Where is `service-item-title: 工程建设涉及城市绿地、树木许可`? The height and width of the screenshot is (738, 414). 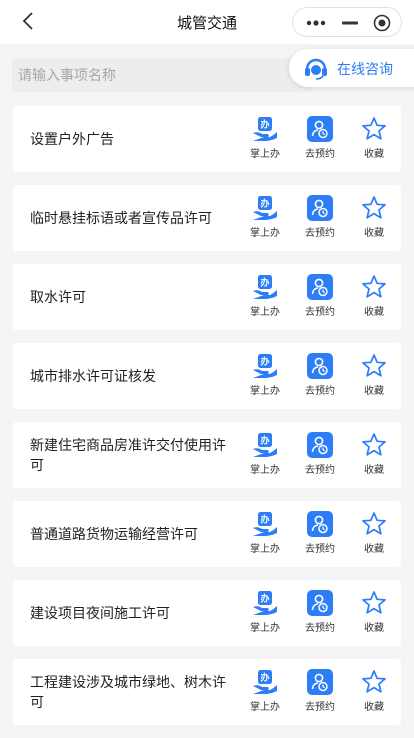
service-item-title: 工程建设涉及城市绿地、树木许可 is located at coordinates (128, 692).